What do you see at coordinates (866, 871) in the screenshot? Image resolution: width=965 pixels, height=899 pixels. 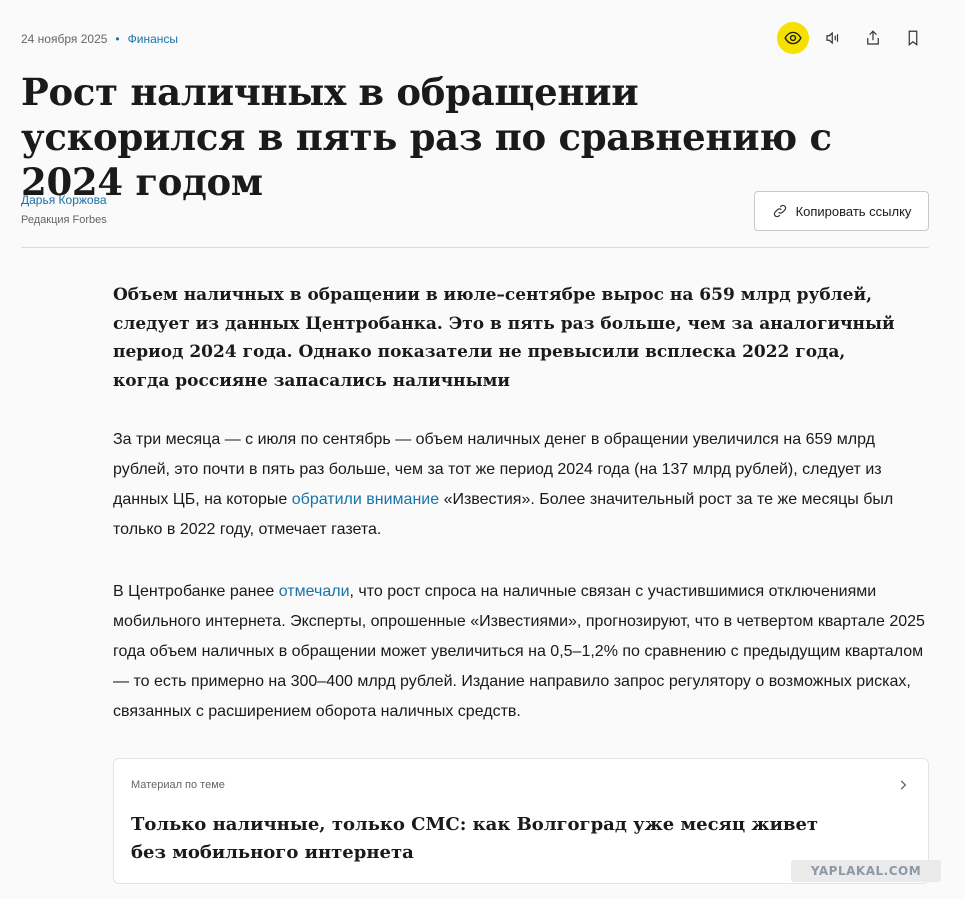 I see `watermark: YAPLAKAL.COM` at bounding box center [866, 871].